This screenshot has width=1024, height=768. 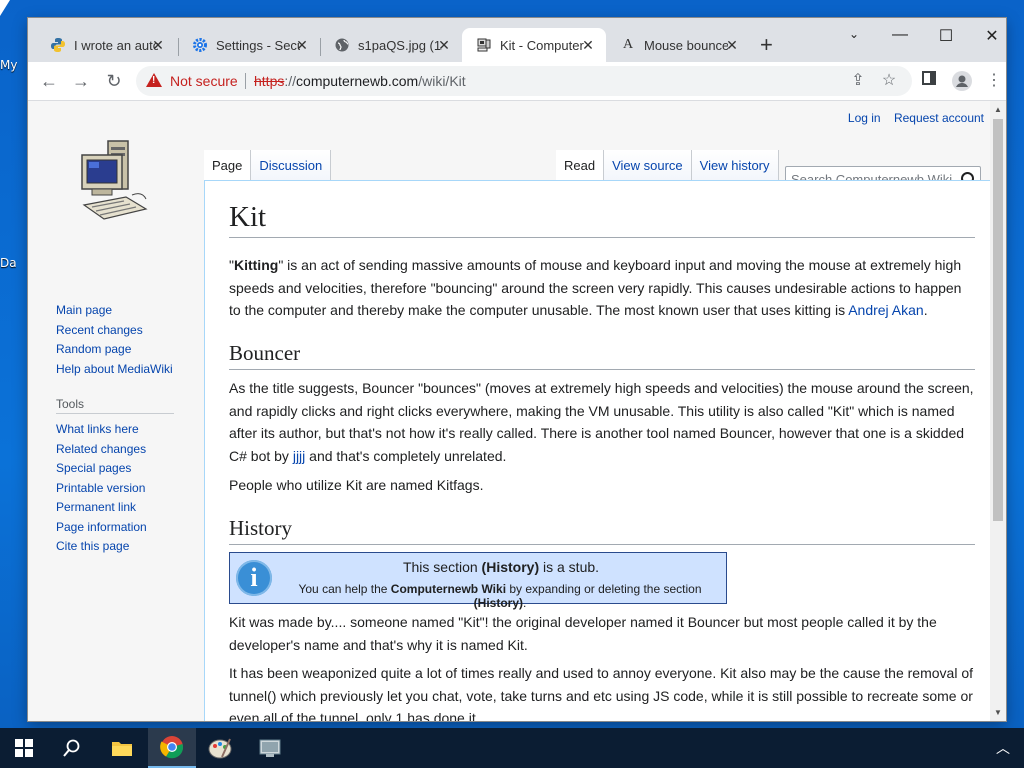 What do you see at coordinates (735, 165) in the screenshot?
I see `tab-view-history: View history` at bounding box center [735, 165].